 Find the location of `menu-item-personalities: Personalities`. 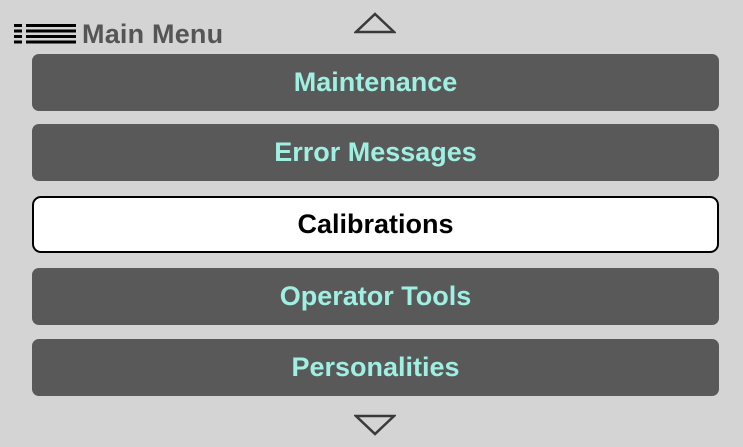

menu-item-personalities: Personalities is located at coordinates (375, 367).